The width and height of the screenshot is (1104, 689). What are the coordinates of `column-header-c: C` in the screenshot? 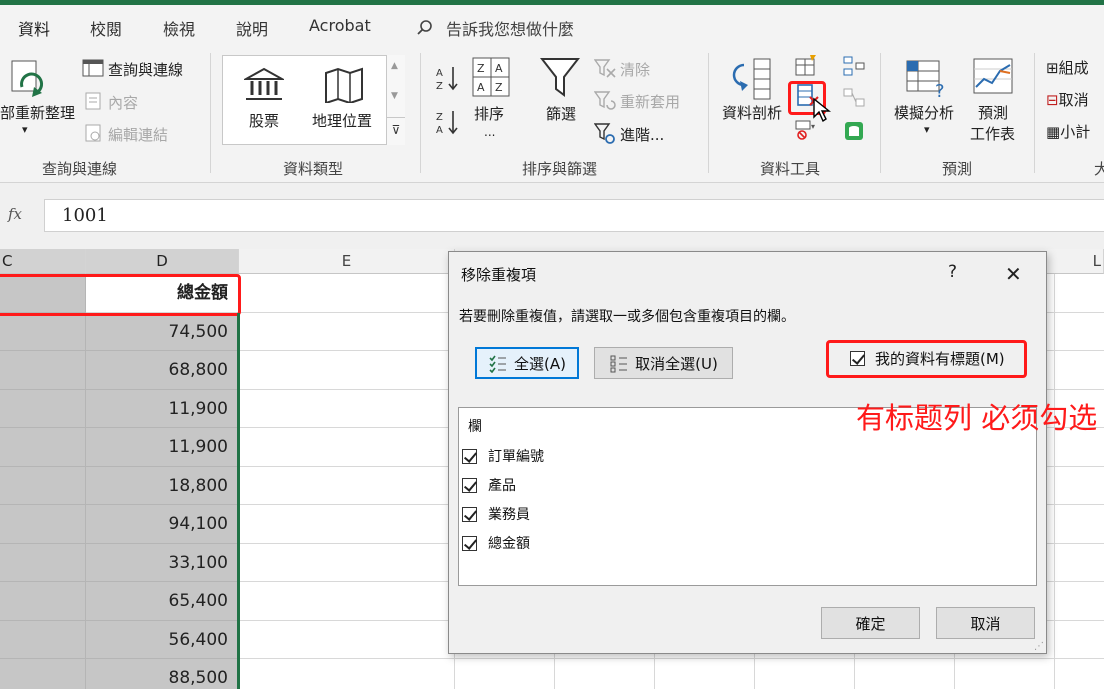 It's located at (43, 261).